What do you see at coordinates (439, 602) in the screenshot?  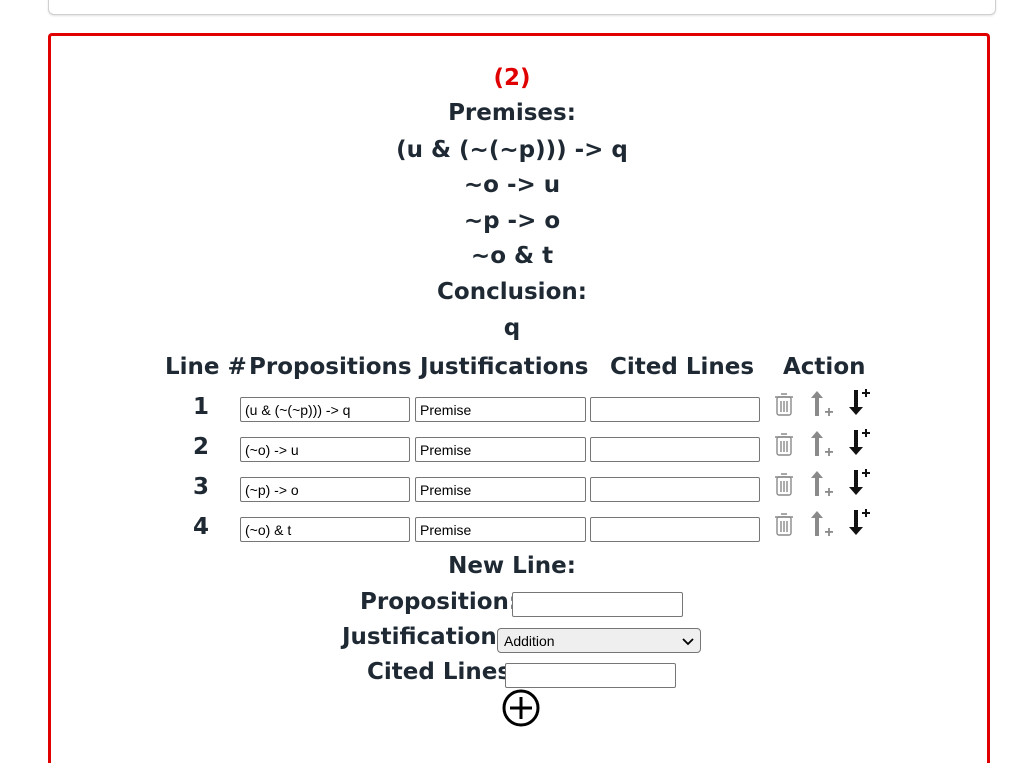 I see `proposition-label: Proposition:` at bounding box center [439, 602].